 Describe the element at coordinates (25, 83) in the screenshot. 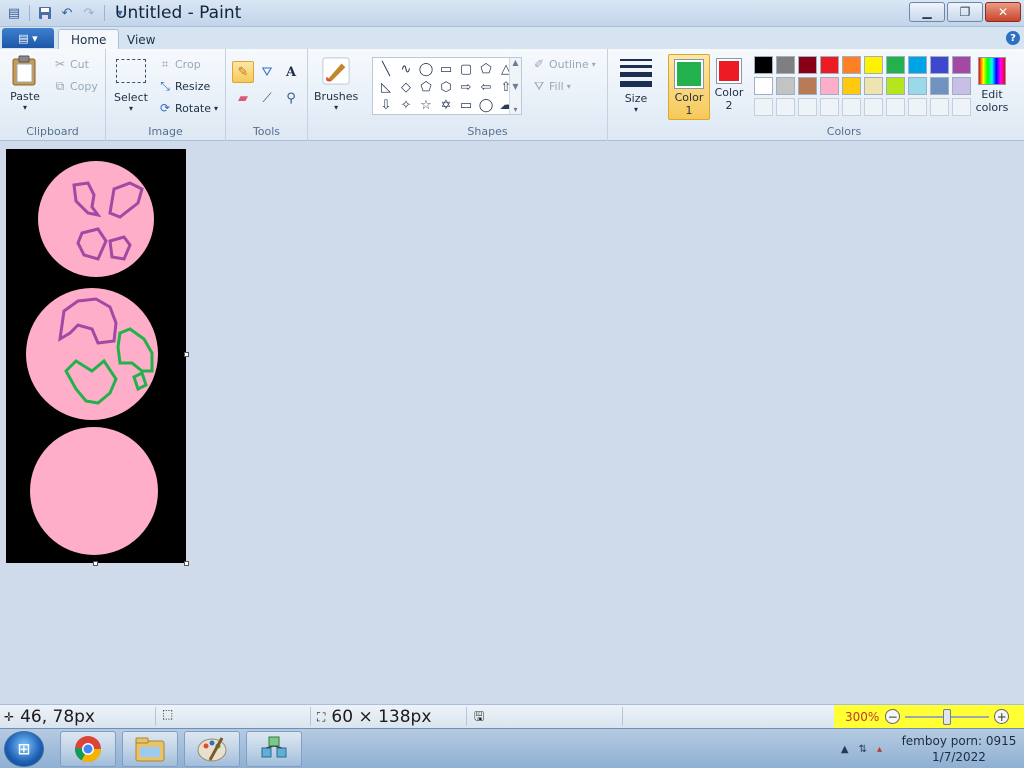

I see `paste-button: Paste ▾` at that location.